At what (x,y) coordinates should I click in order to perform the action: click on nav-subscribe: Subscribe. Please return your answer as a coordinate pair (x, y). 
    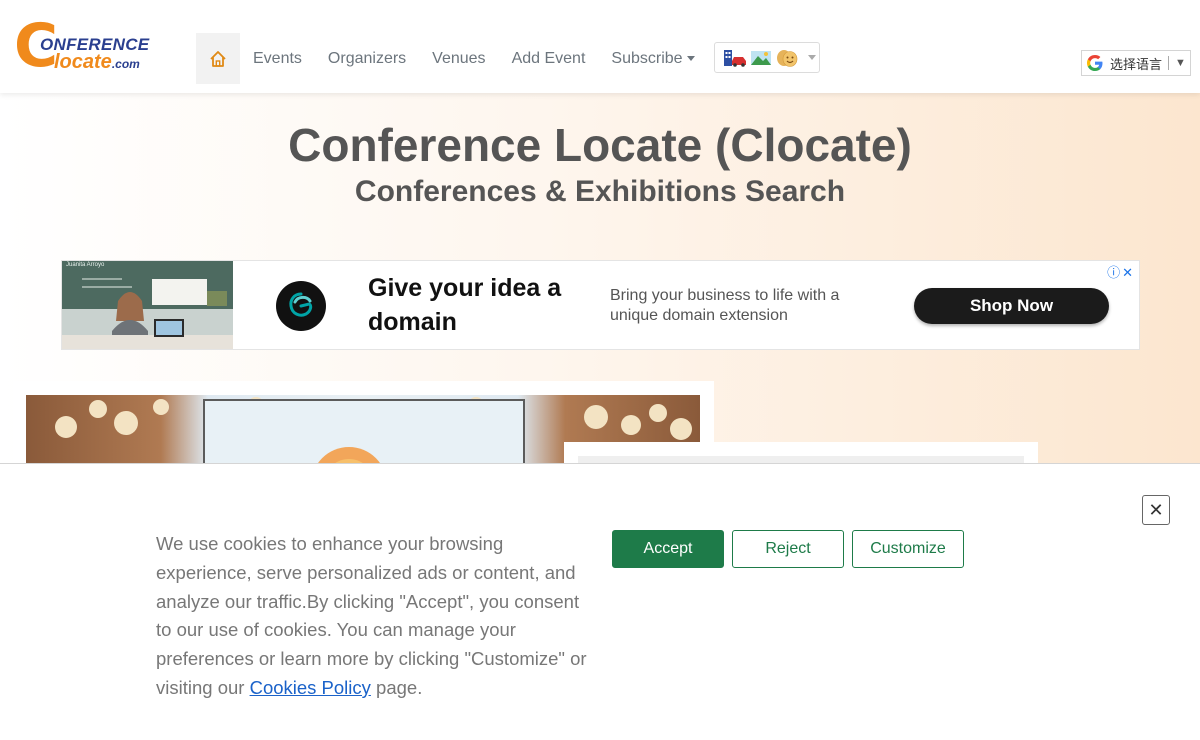
    Looking at the image, I should click on (652, 58).